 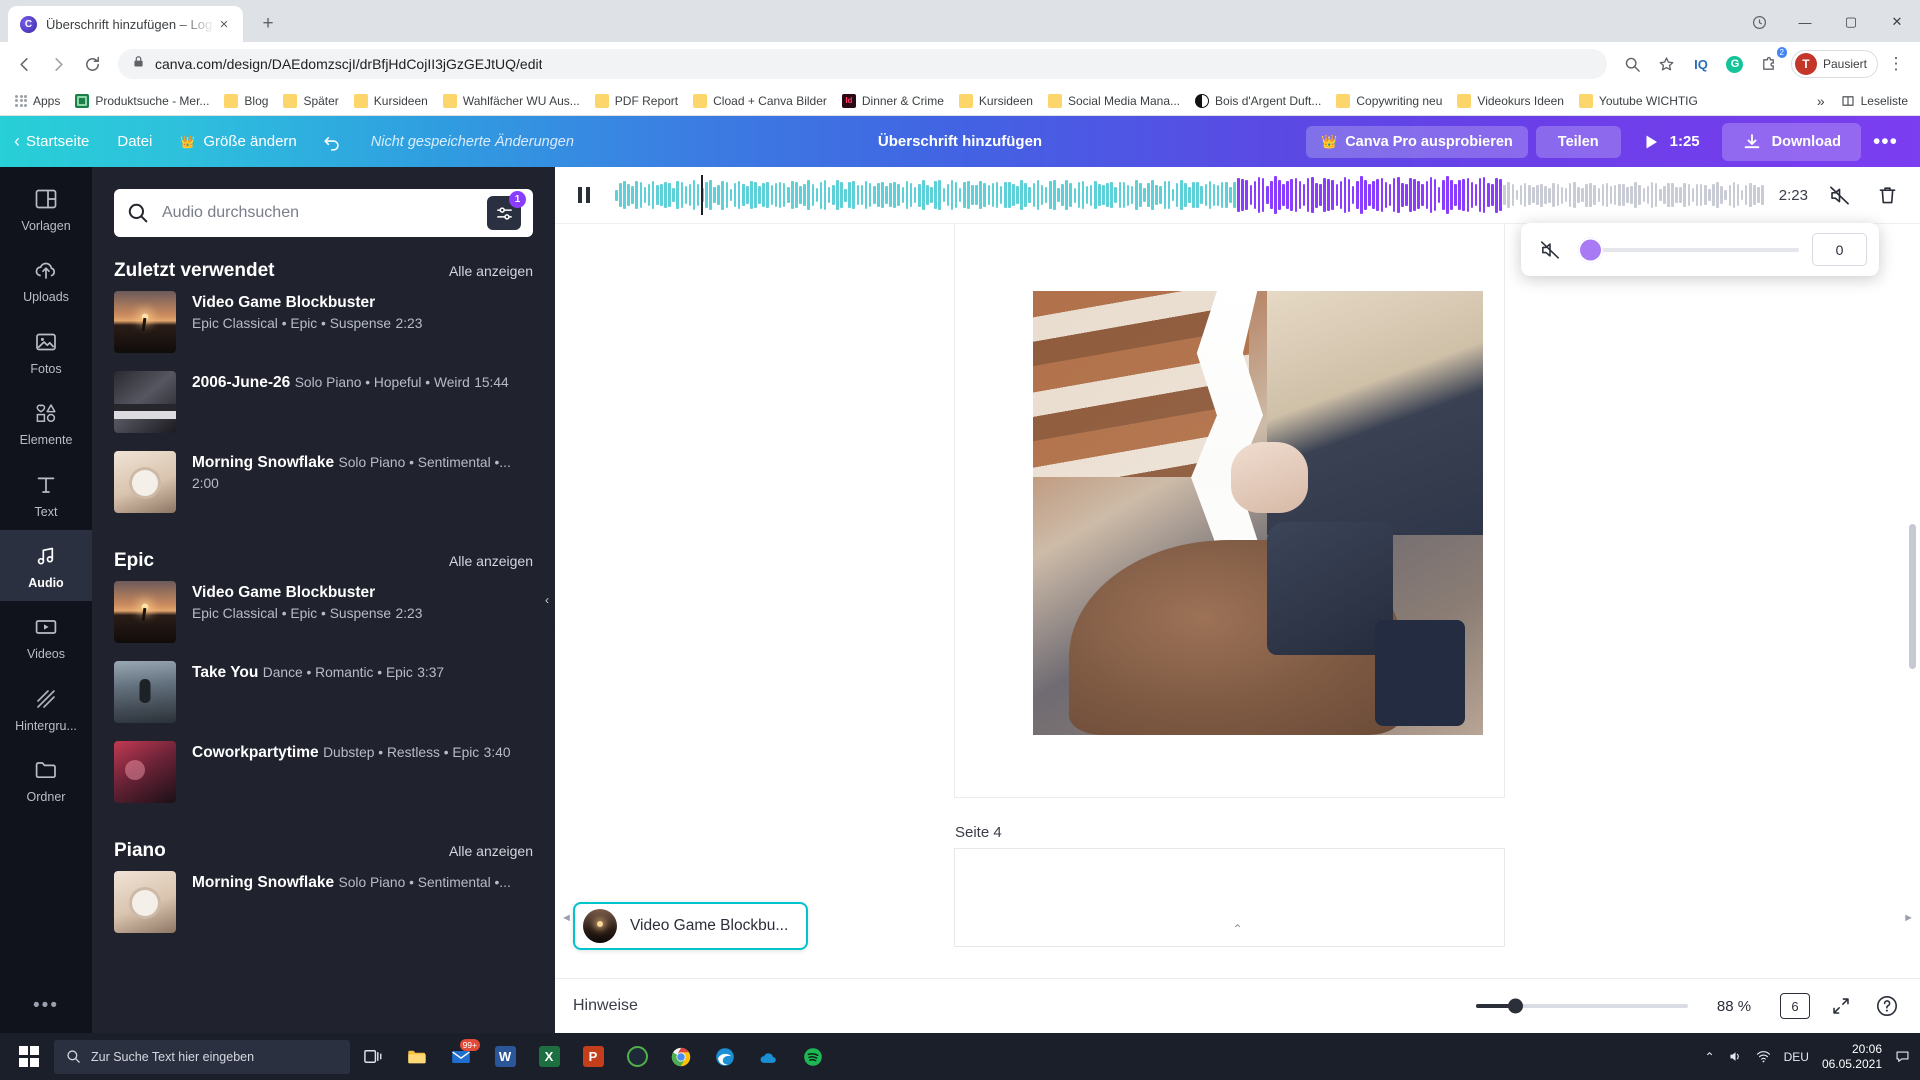 What do you see at coordinates (636, 101) in the screenshot?
I see `bookmark-pdf-report: PDF Report` at bounding box center [636, 101].